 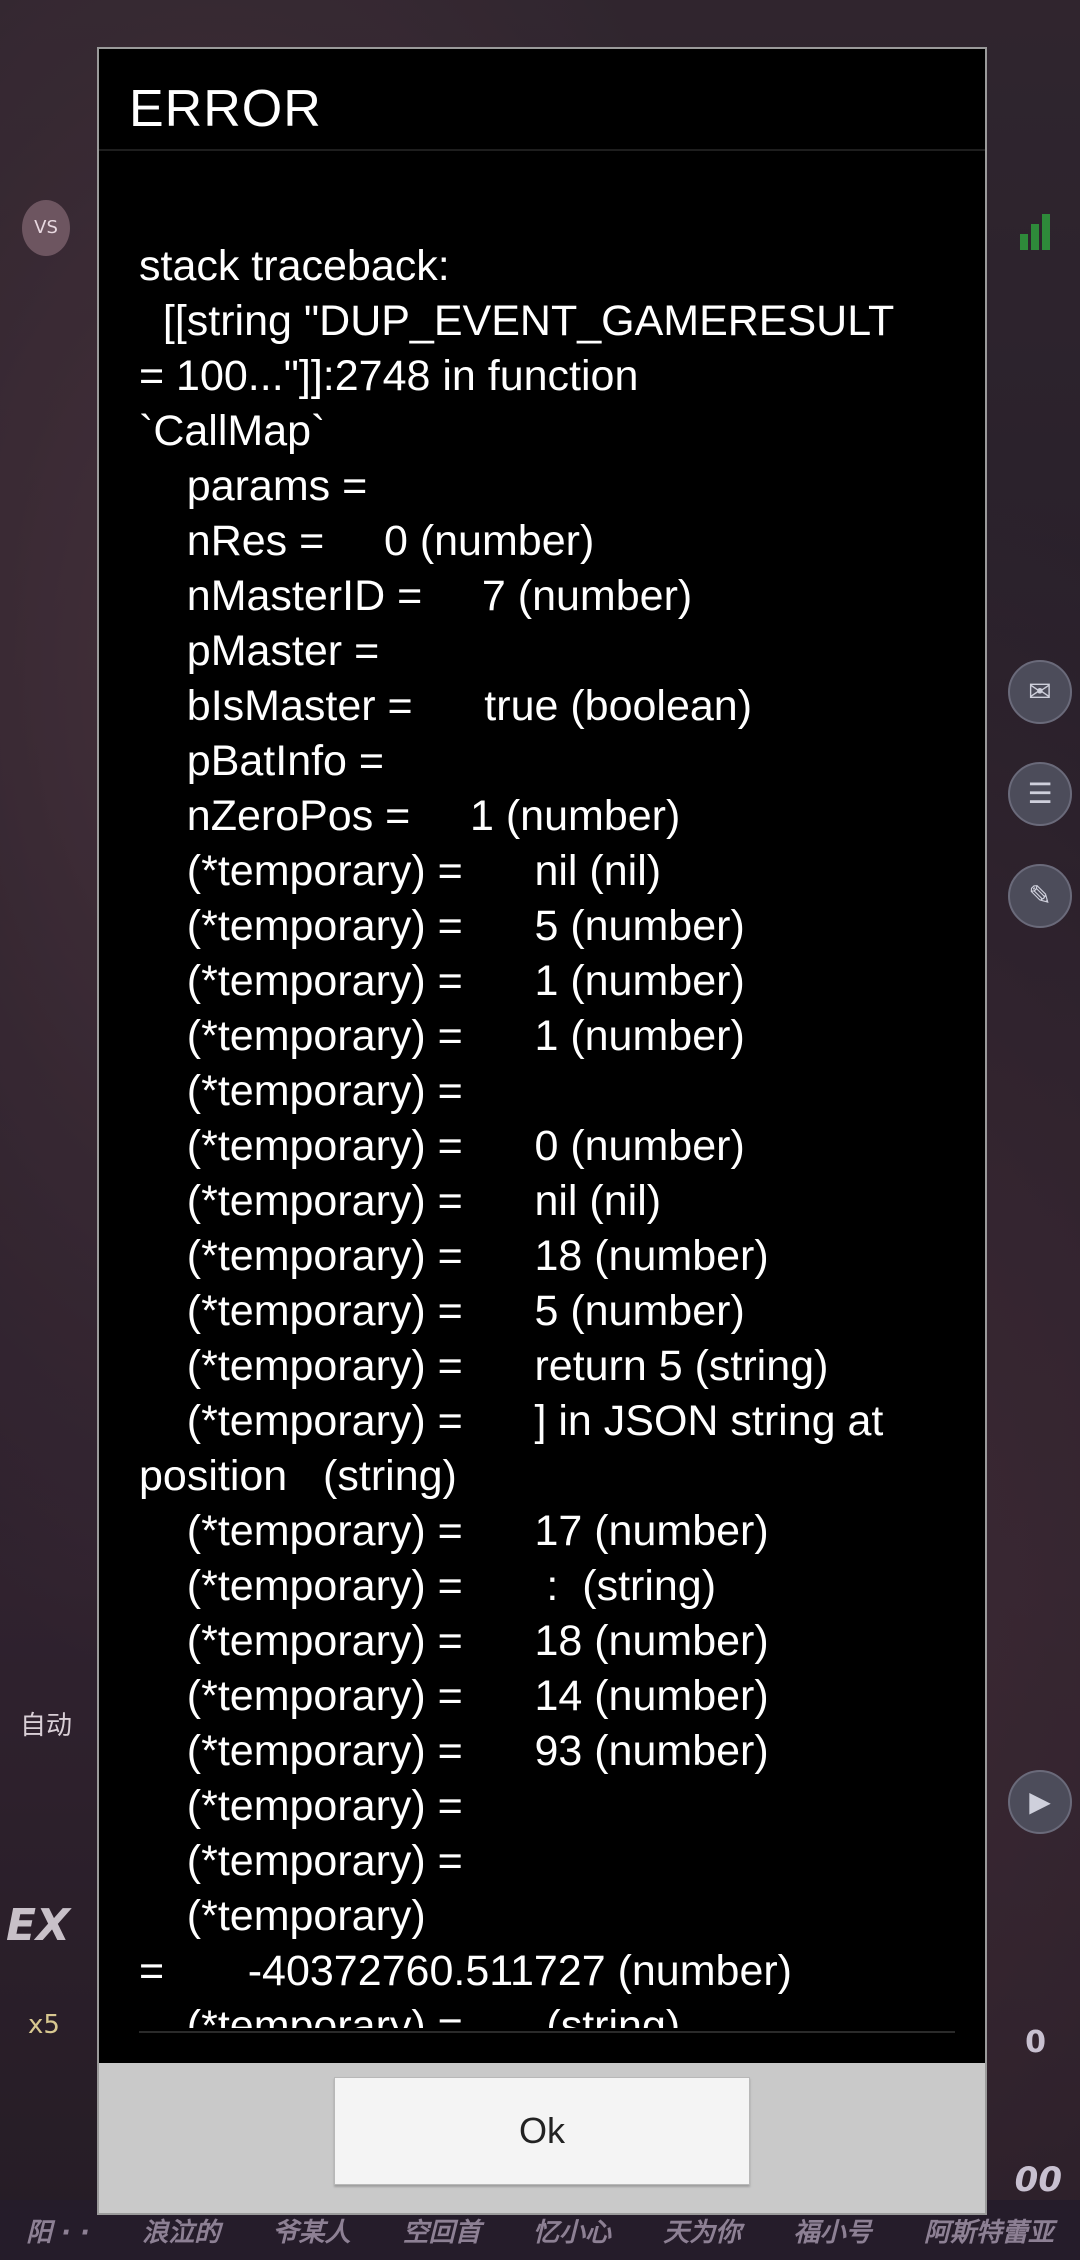 What do you see at coordinates (702, 2232) in the screenshot?
I see `player-name: 天为你` at bounding box center [702, 2232].